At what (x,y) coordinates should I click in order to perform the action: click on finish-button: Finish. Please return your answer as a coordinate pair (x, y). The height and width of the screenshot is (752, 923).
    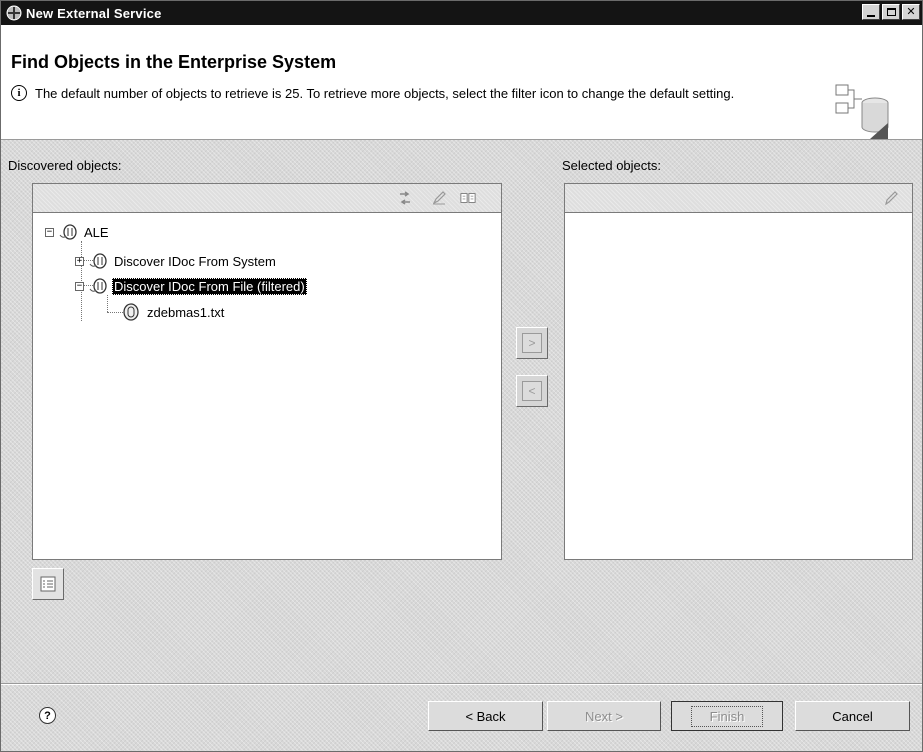
    Looking at the image, I should click on (727, 716).